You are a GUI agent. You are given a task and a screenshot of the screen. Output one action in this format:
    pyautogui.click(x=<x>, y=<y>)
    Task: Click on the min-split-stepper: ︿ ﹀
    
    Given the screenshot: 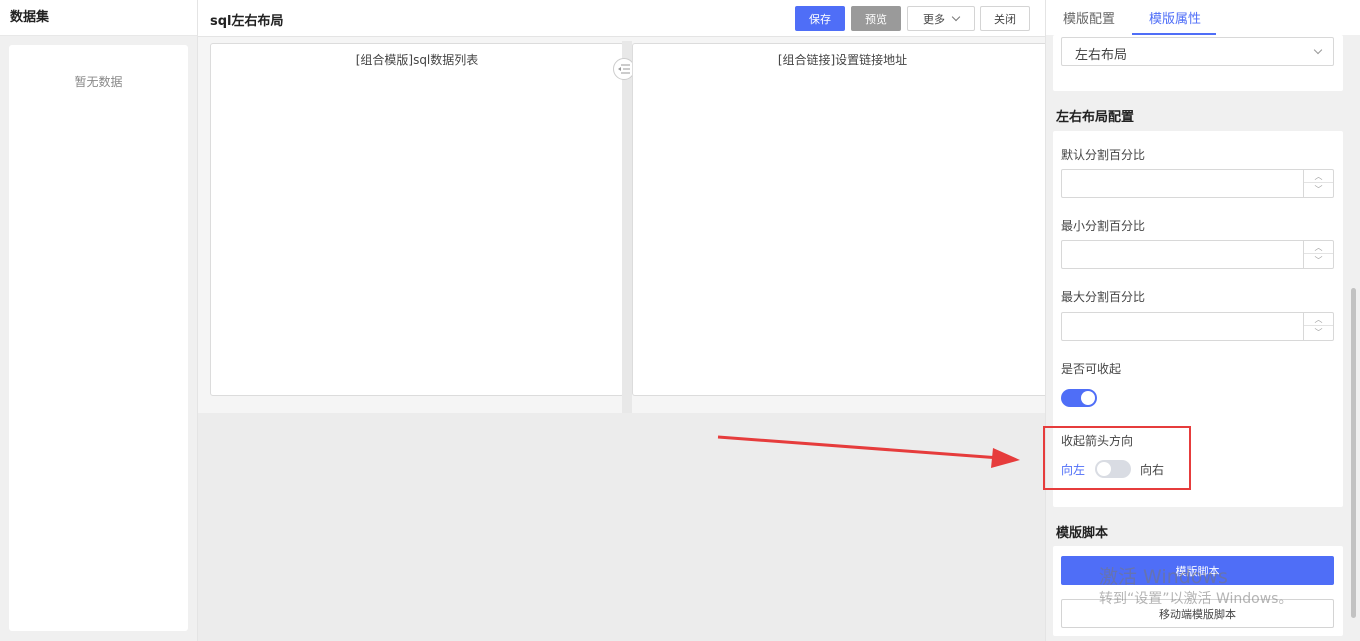 What is the action you would take?
    pyautogui.click(x=1318, y=254)
    